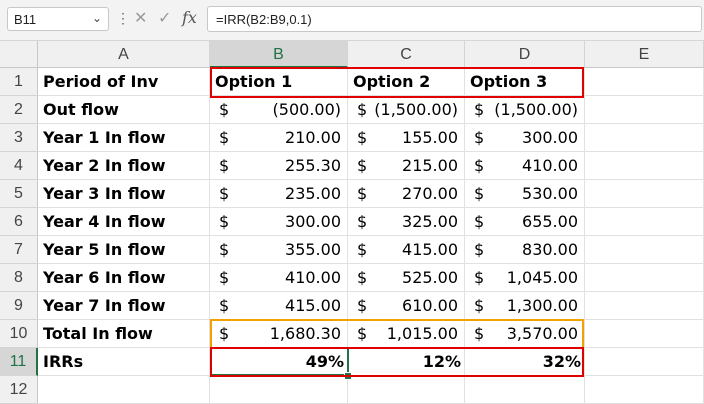 The height and width of the screenshot is (404, 704). Describe the element at coordinates (406, 110) in the screenshot. I see `cell-c2: $ (1,500.00)` at that location.